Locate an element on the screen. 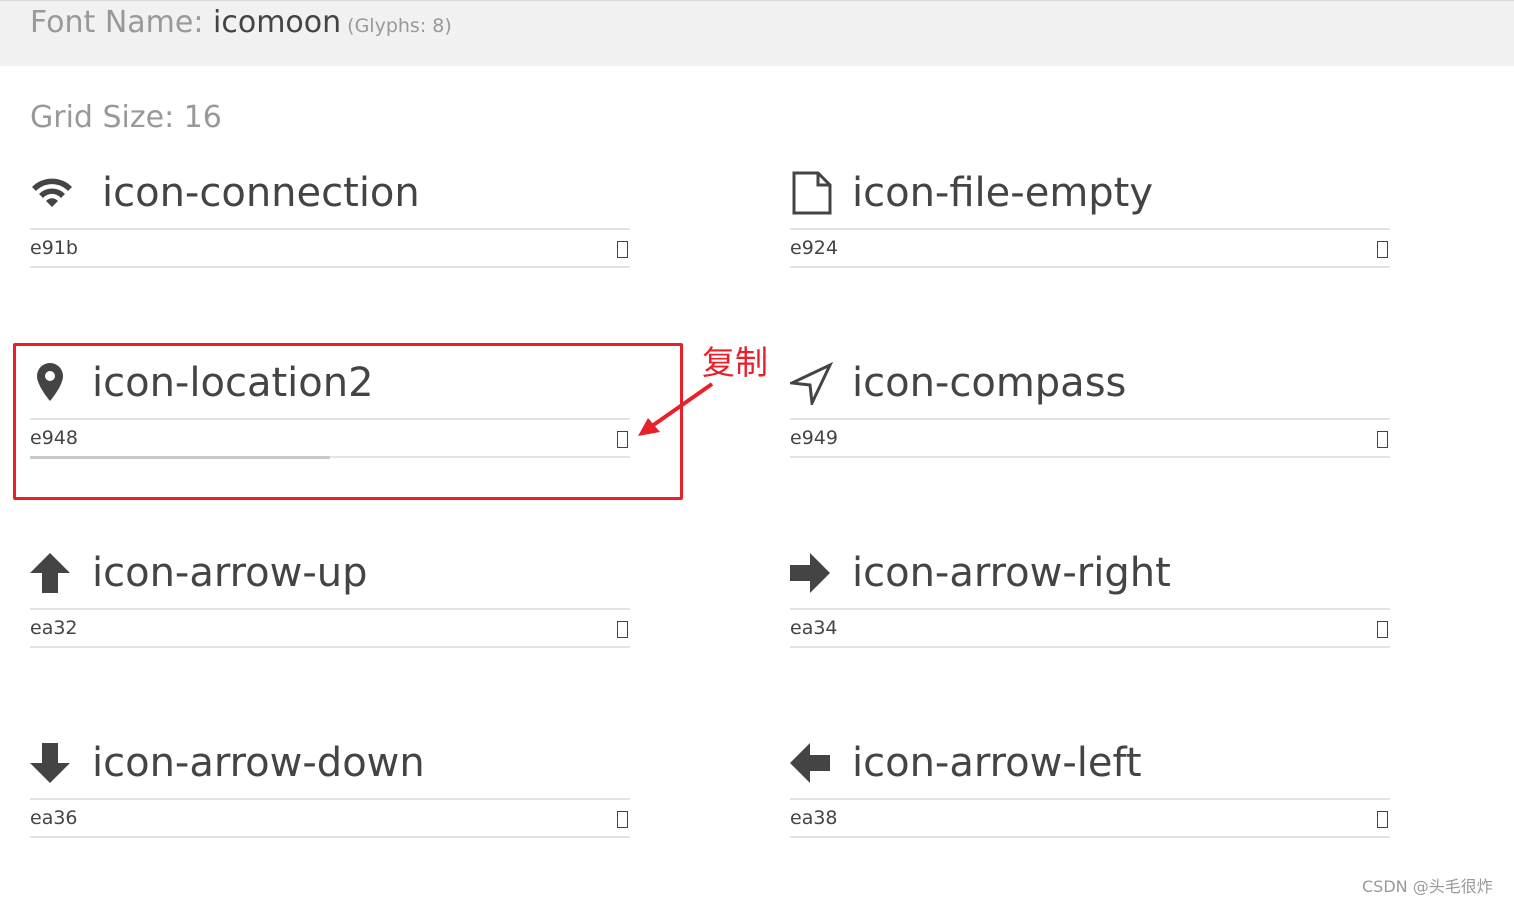  annotation-highlight-box is located at coordinates (348, 421).